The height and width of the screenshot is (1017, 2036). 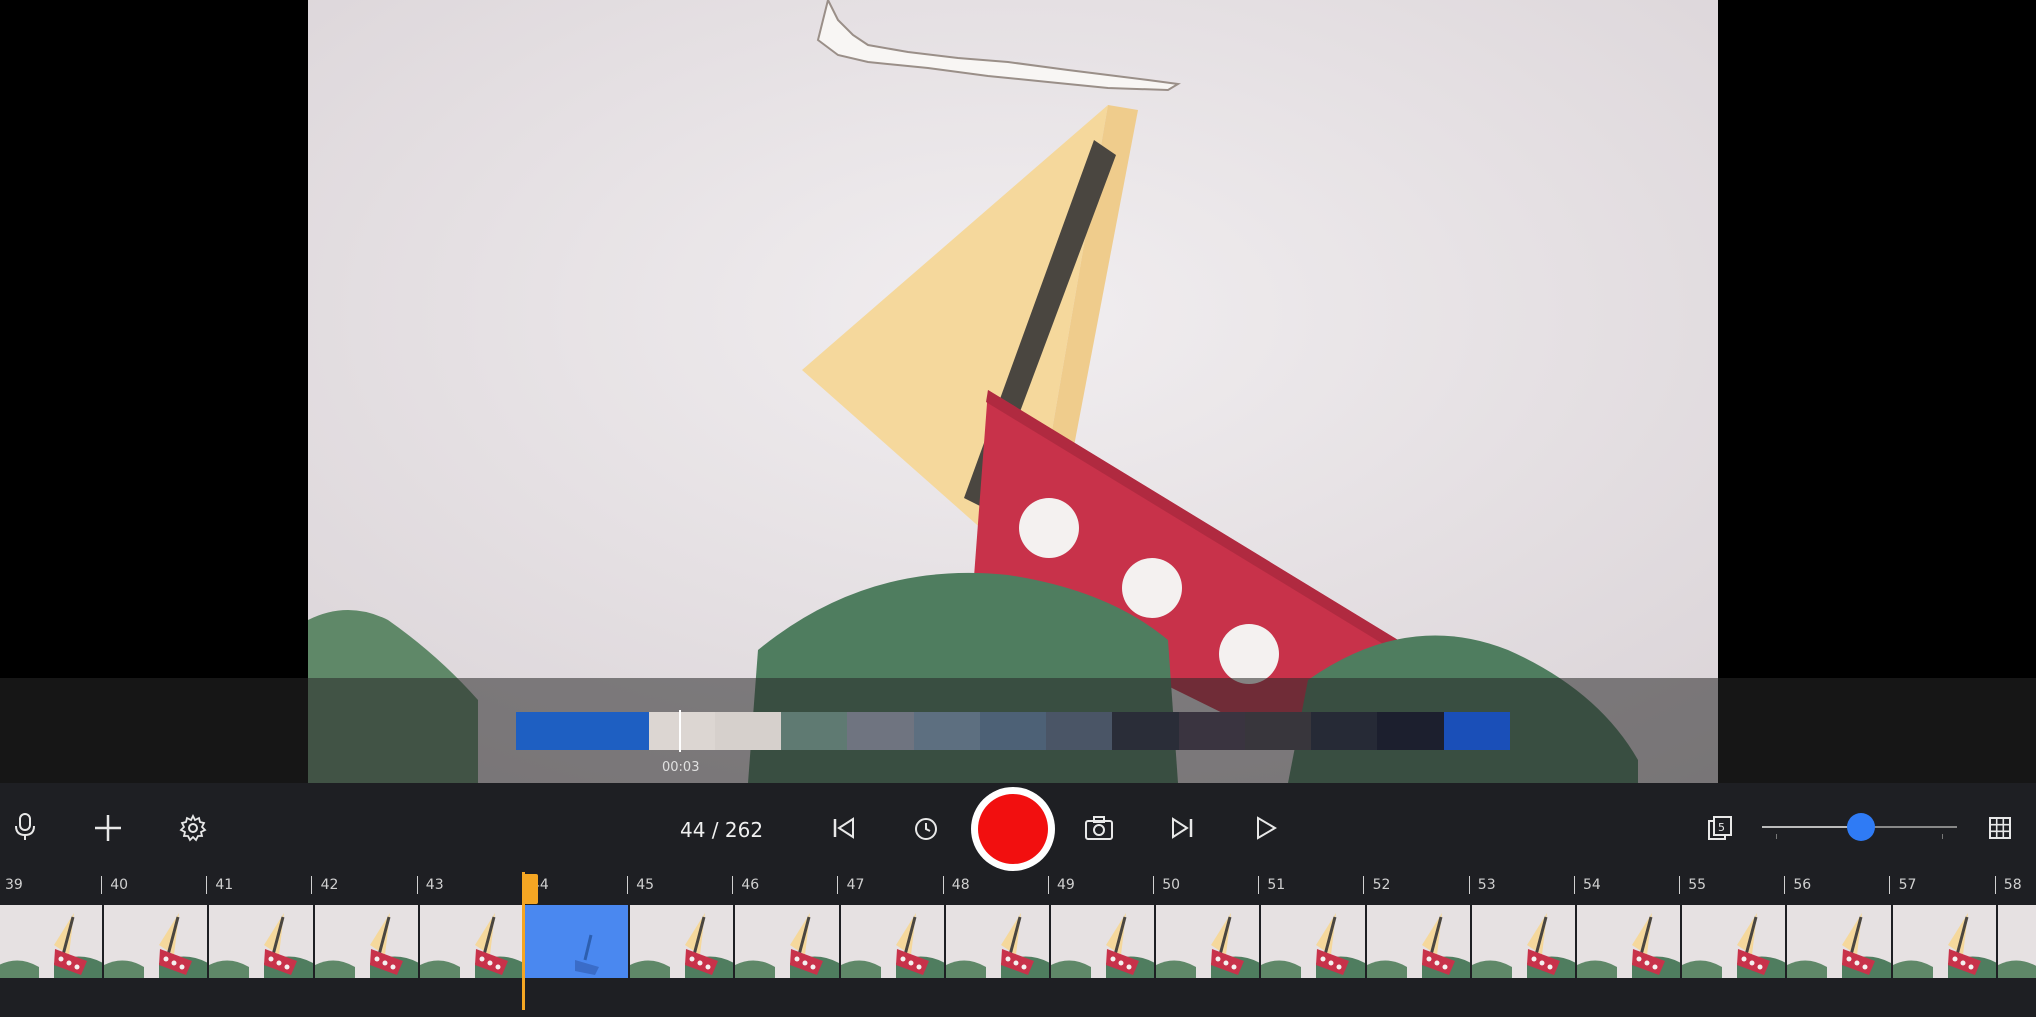 I want to click on grid-button, so click(x=2000, y=828).